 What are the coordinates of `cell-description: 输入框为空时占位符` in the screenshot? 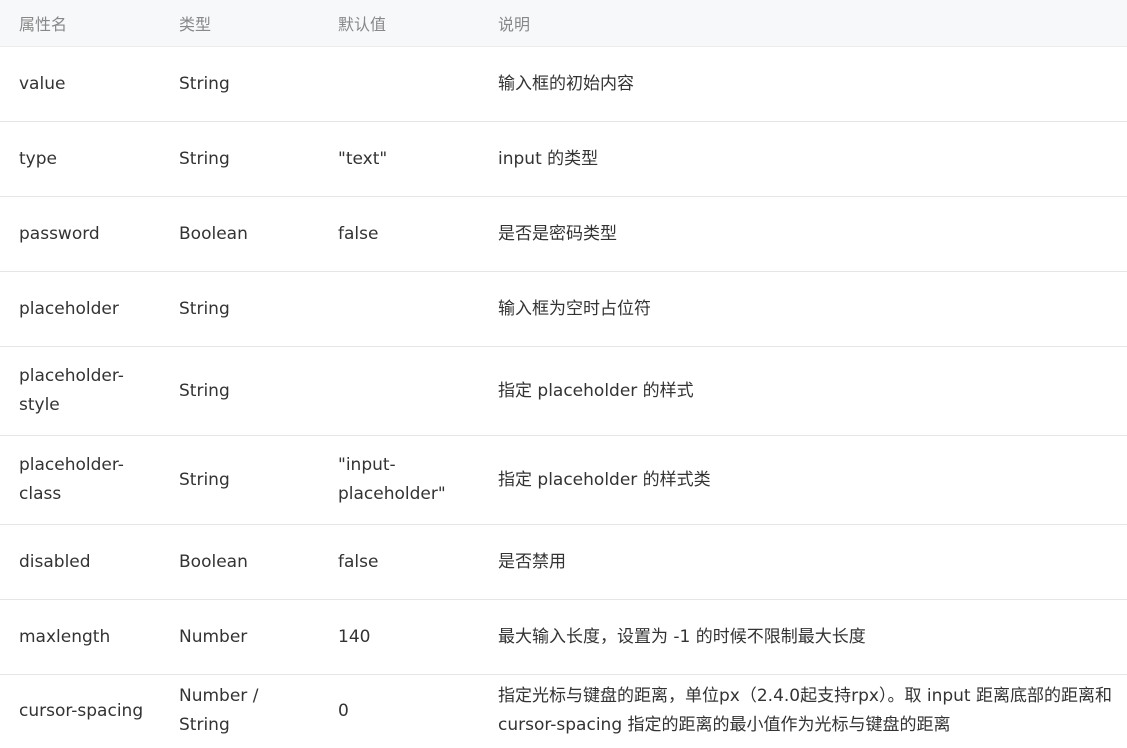 It's located at (803, 309).